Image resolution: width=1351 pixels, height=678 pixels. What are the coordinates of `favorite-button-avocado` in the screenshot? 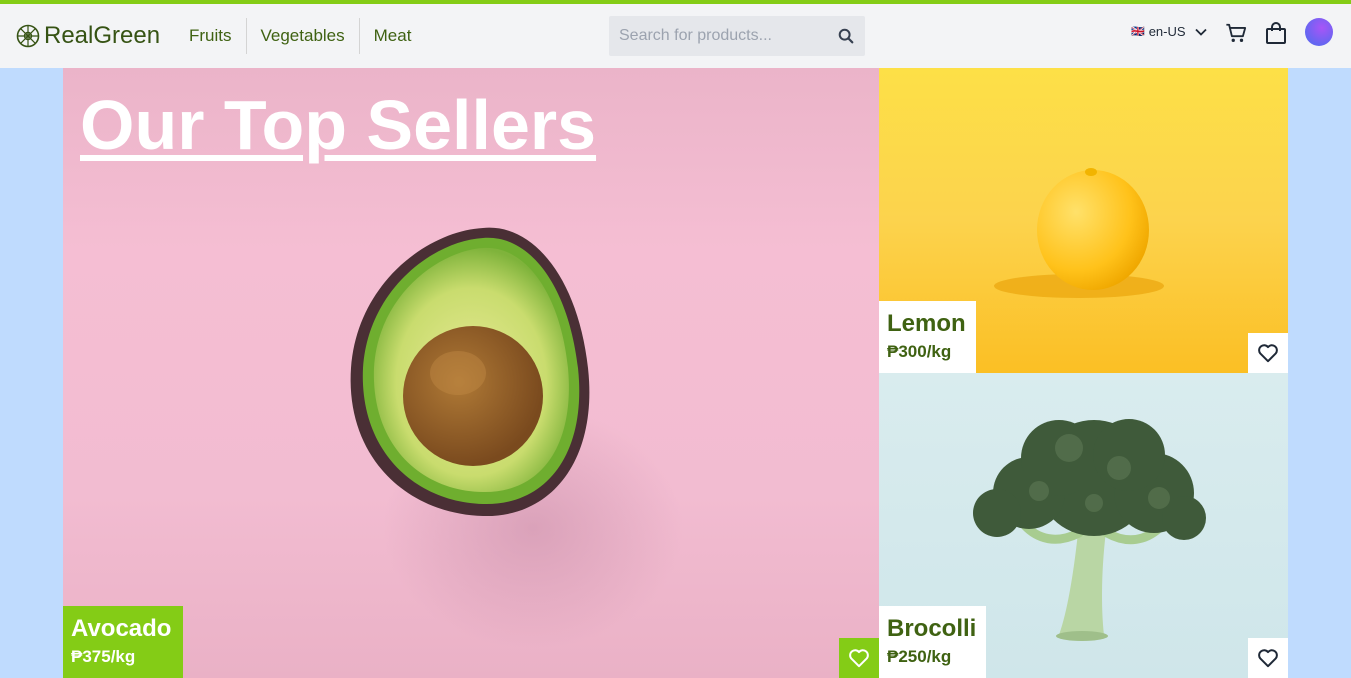 It's located at (859, 658).